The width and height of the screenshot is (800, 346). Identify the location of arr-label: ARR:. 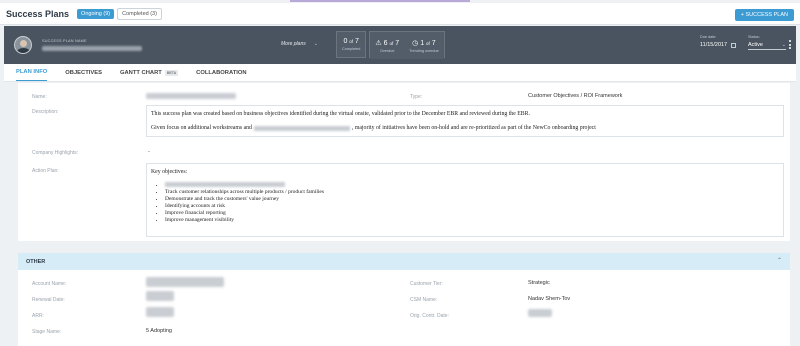
(38, 316).